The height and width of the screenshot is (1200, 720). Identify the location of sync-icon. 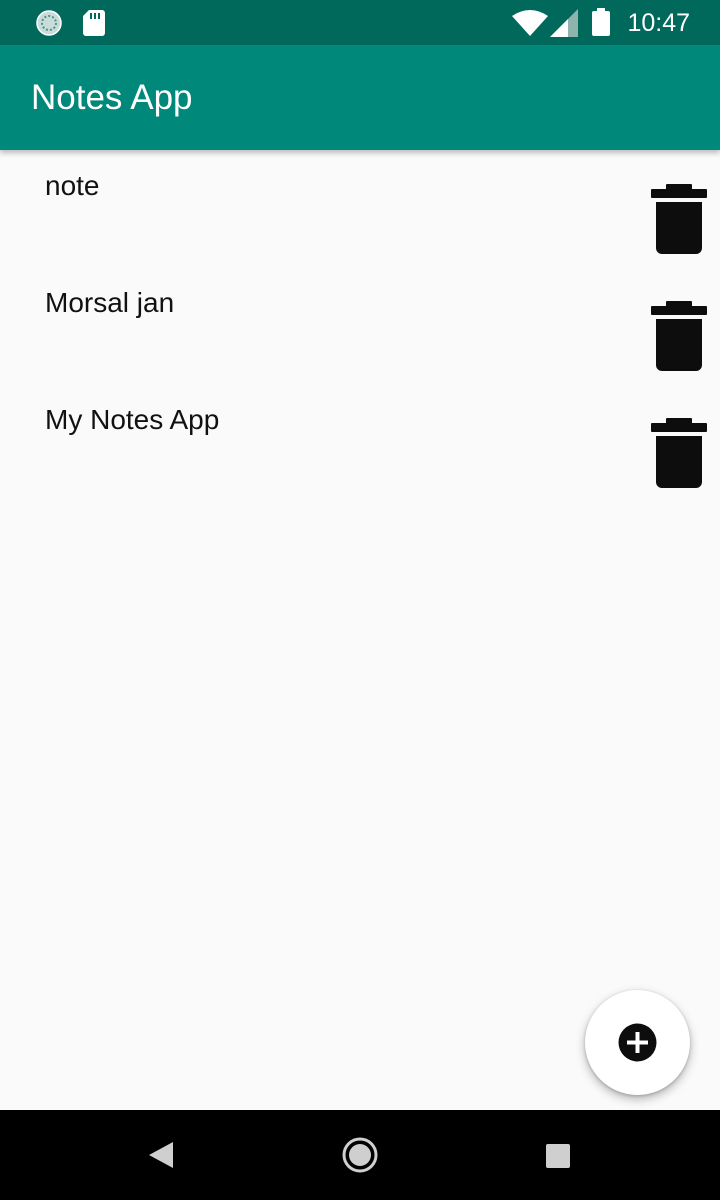
(49, 25).